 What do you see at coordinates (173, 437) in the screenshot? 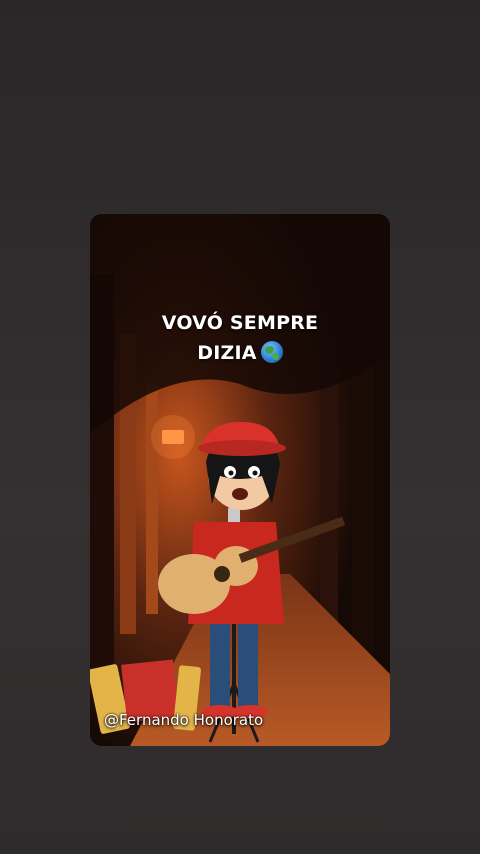
I see `lamp-glow` at bounding box center [173, 437].